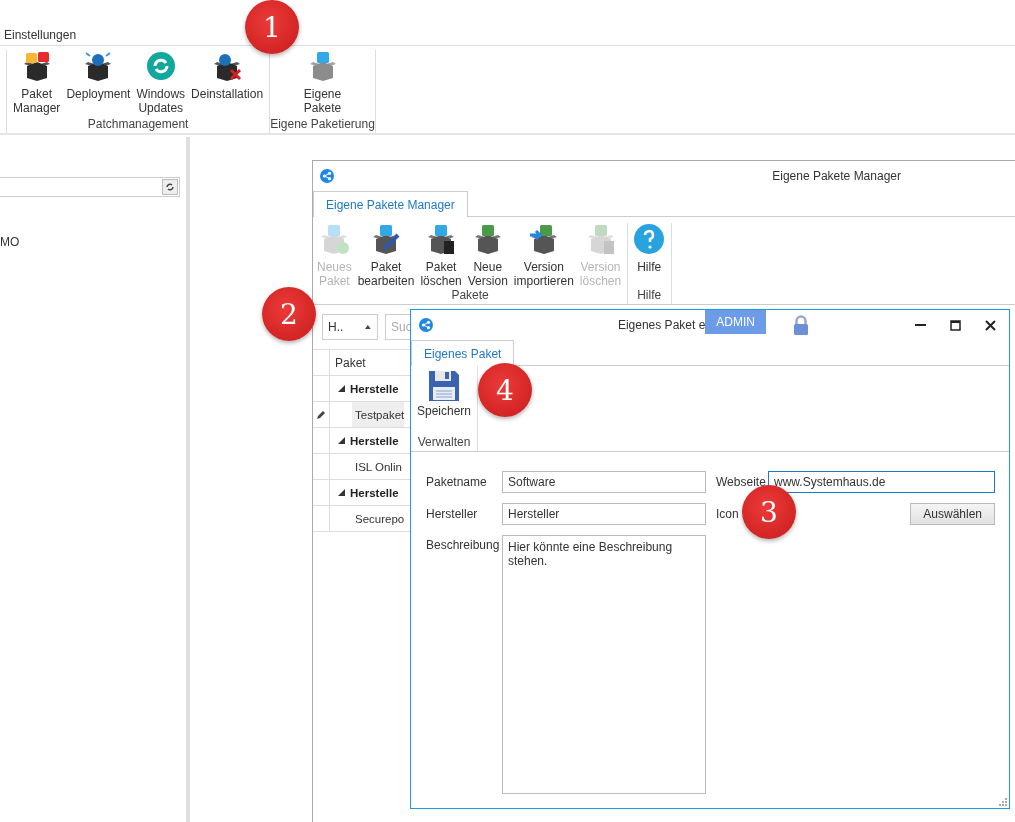 This screenshot has width=1015, height=822. What do you see at coordinates (920, 325) in the screenshot?
I see `minimize-icon` at bounding box center [920, 325].